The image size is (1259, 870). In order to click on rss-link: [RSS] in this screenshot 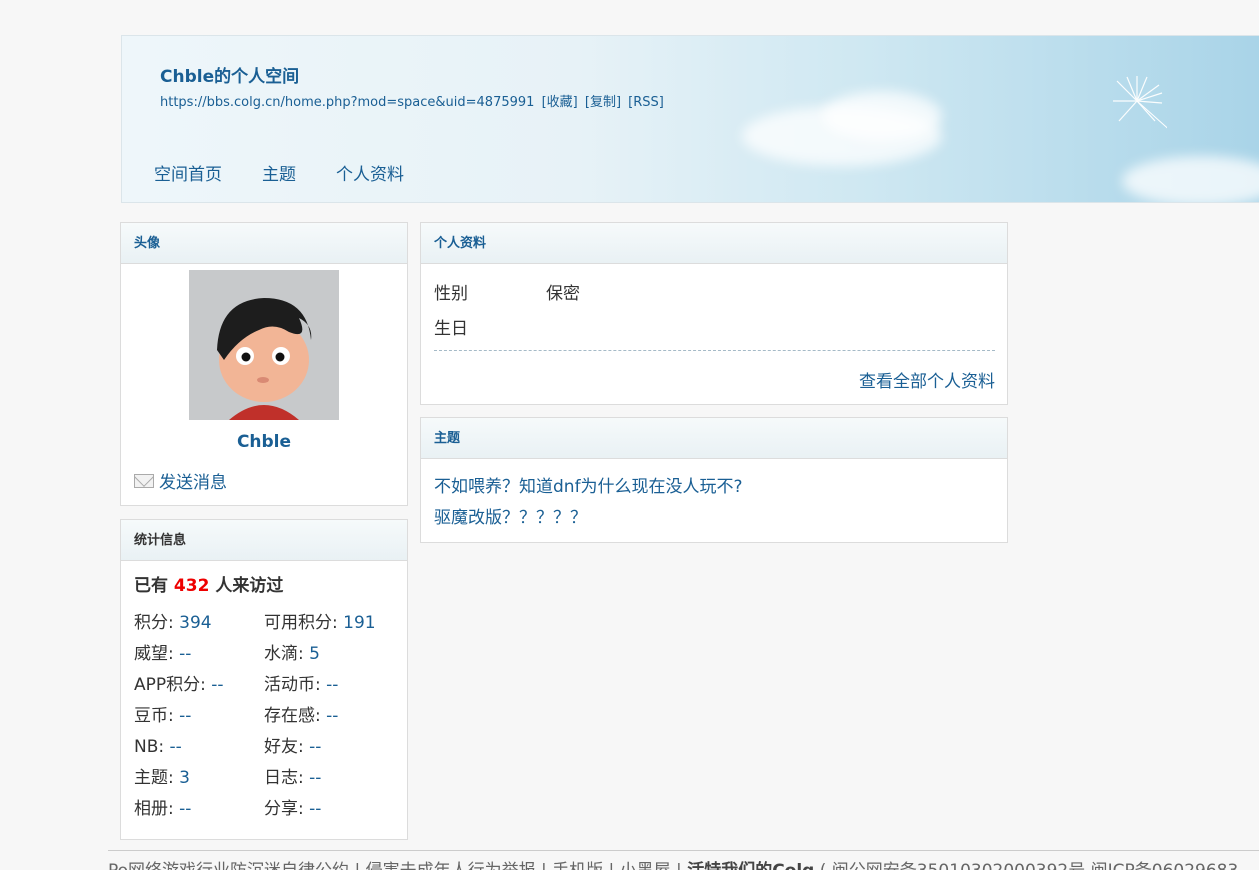, I will do `click(646, 102)`.